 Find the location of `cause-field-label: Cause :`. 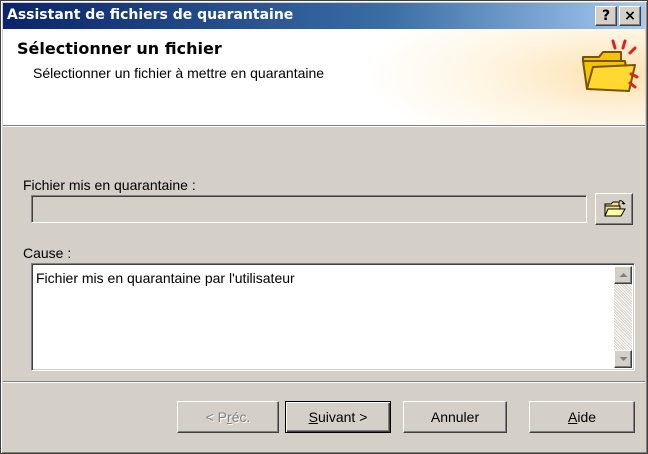

cause-field-label: Cause : is located at coordinates (47, 253).